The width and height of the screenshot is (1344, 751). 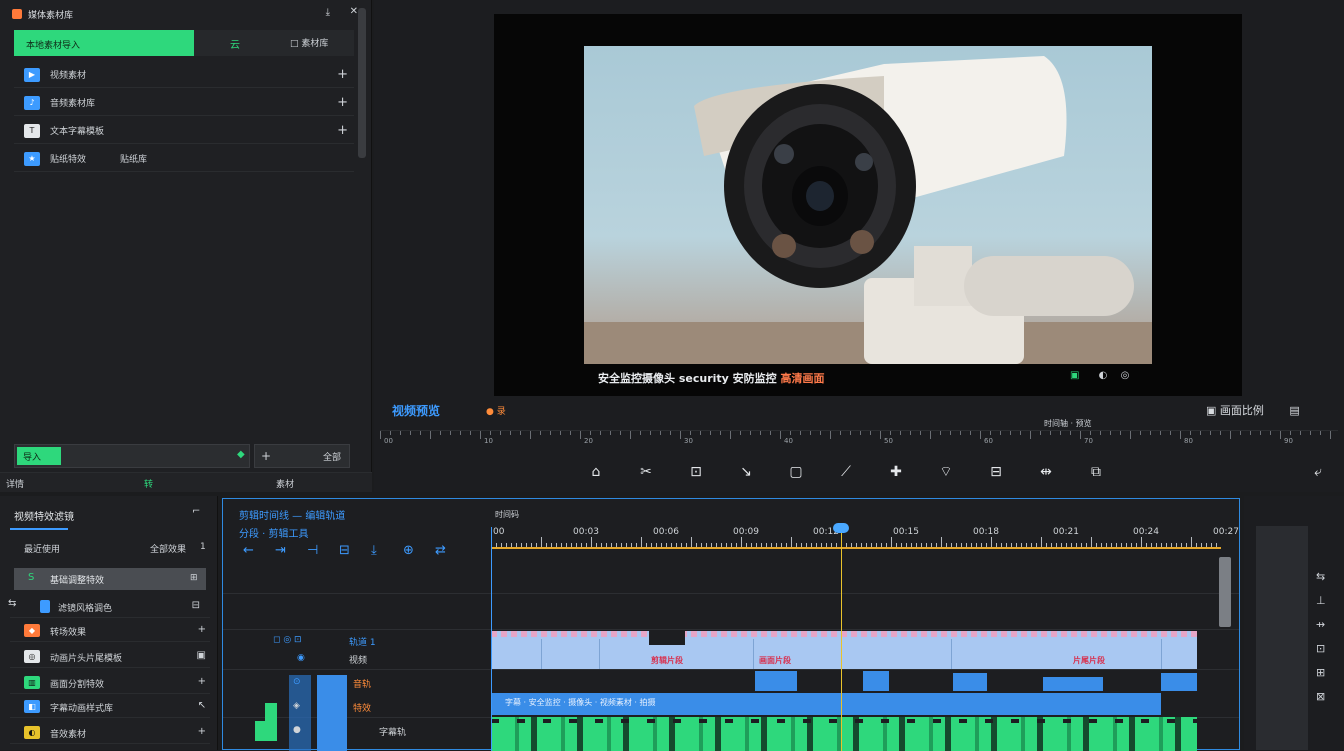 I want to click on trim-icon: ⊣, so click(x=312, y=550).